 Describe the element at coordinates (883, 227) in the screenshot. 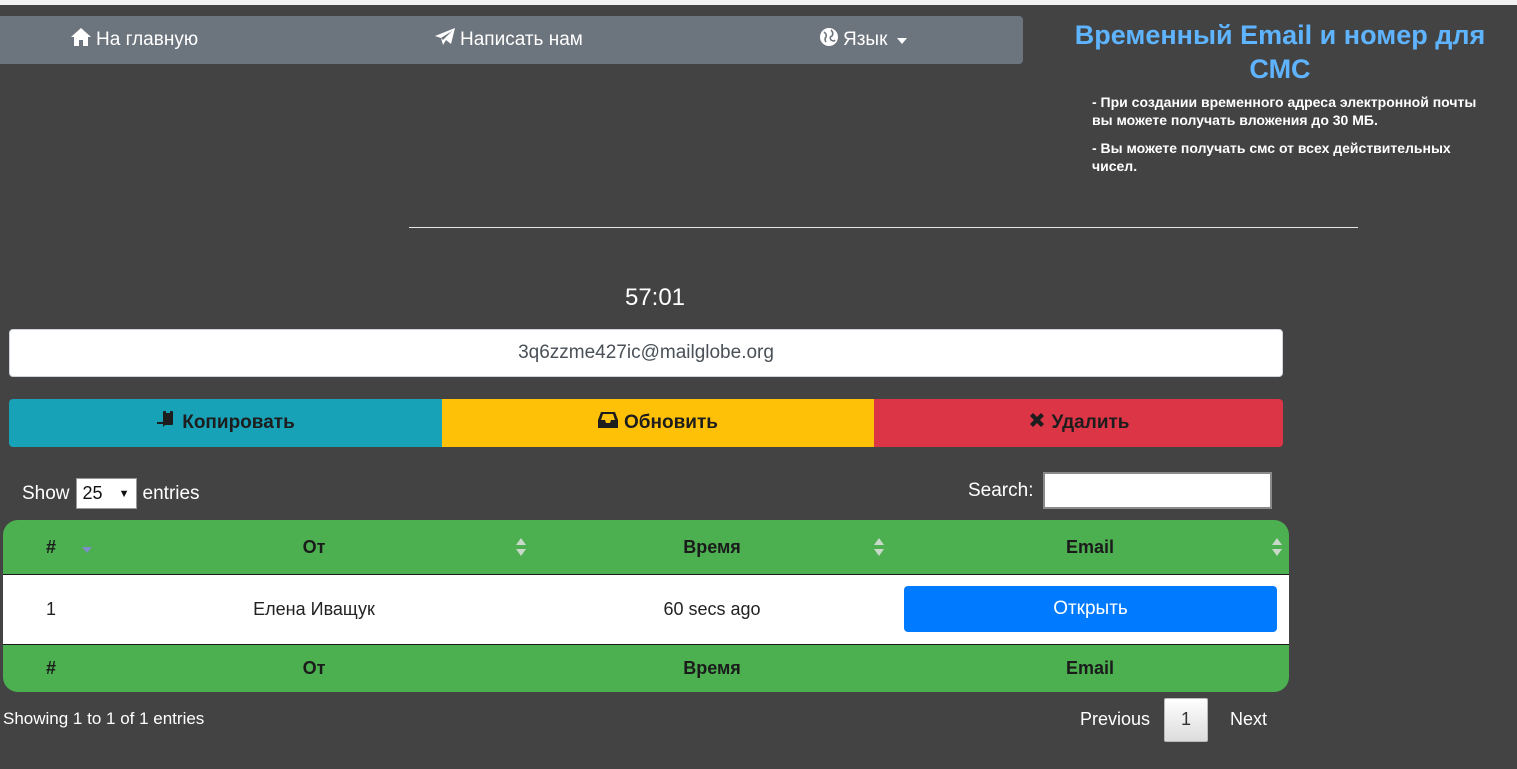

I see `divider` at that location.